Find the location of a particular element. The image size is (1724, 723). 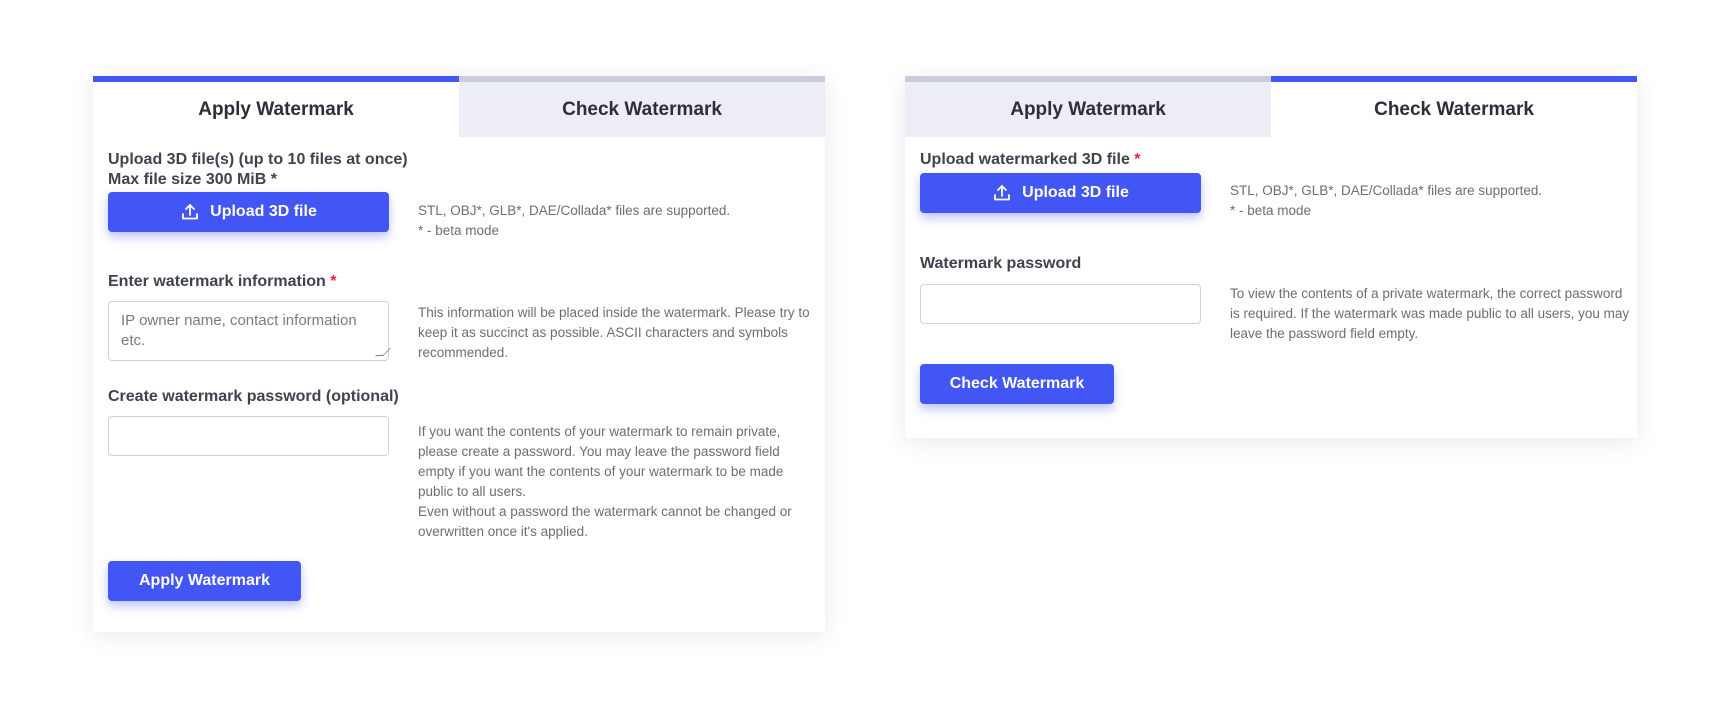

apply-watermark-button-label: Apply Watermark is located at coordinates (204, 580).